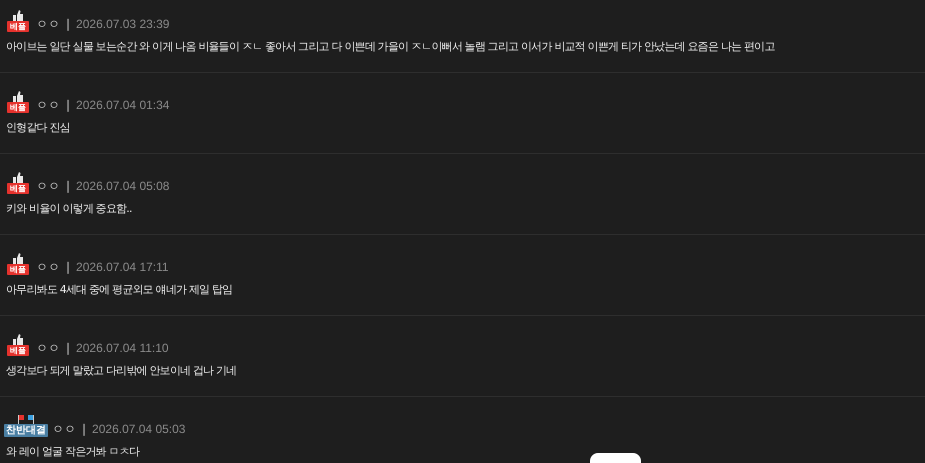 This screenshot has height=463, width=925. Describe the element at coordinates (123, 105) in the screenshot. I see `comment-date: 2026.07.04 01:34` at that location.